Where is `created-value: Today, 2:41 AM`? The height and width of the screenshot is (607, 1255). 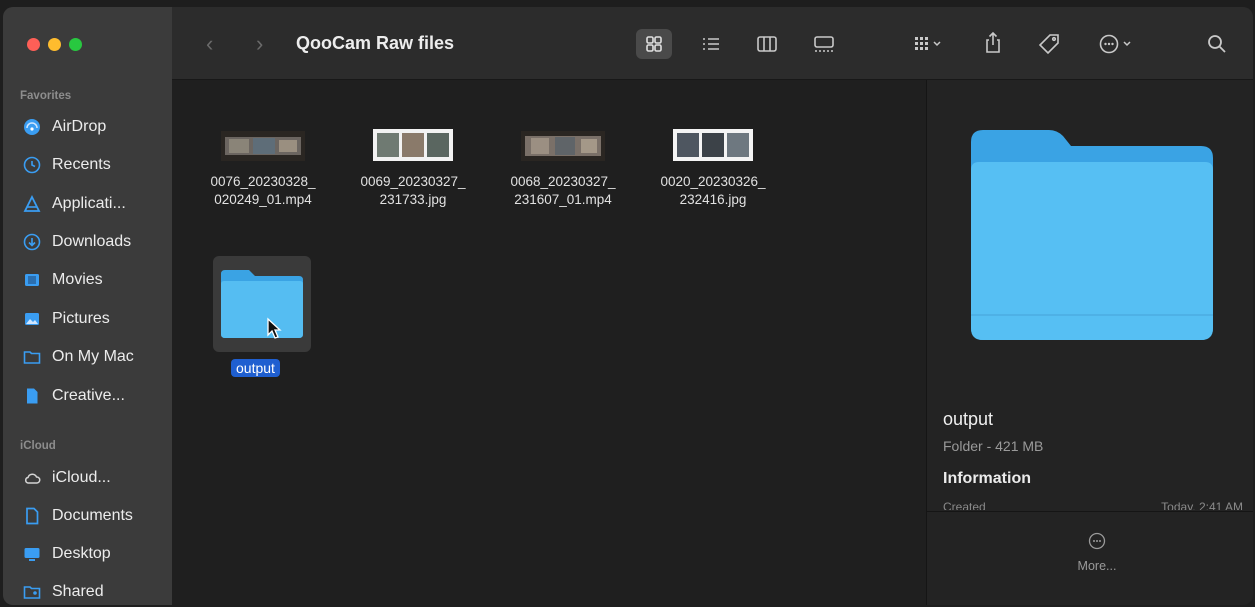
created-value: Today, 2:41 AM is located at coordinates (1202, 505).